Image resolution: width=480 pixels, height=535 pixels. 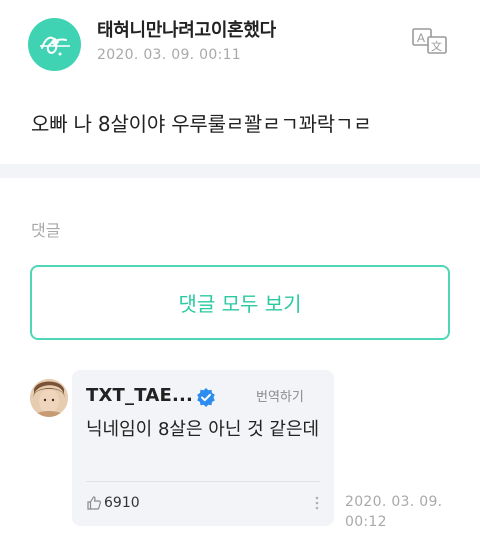 I want to click on post-body-text: 오빠 나 8살이야 우루룰ㄹ꽐ㄹㄱ꽈락ㄱㄹ, so click(x=201, y=124).